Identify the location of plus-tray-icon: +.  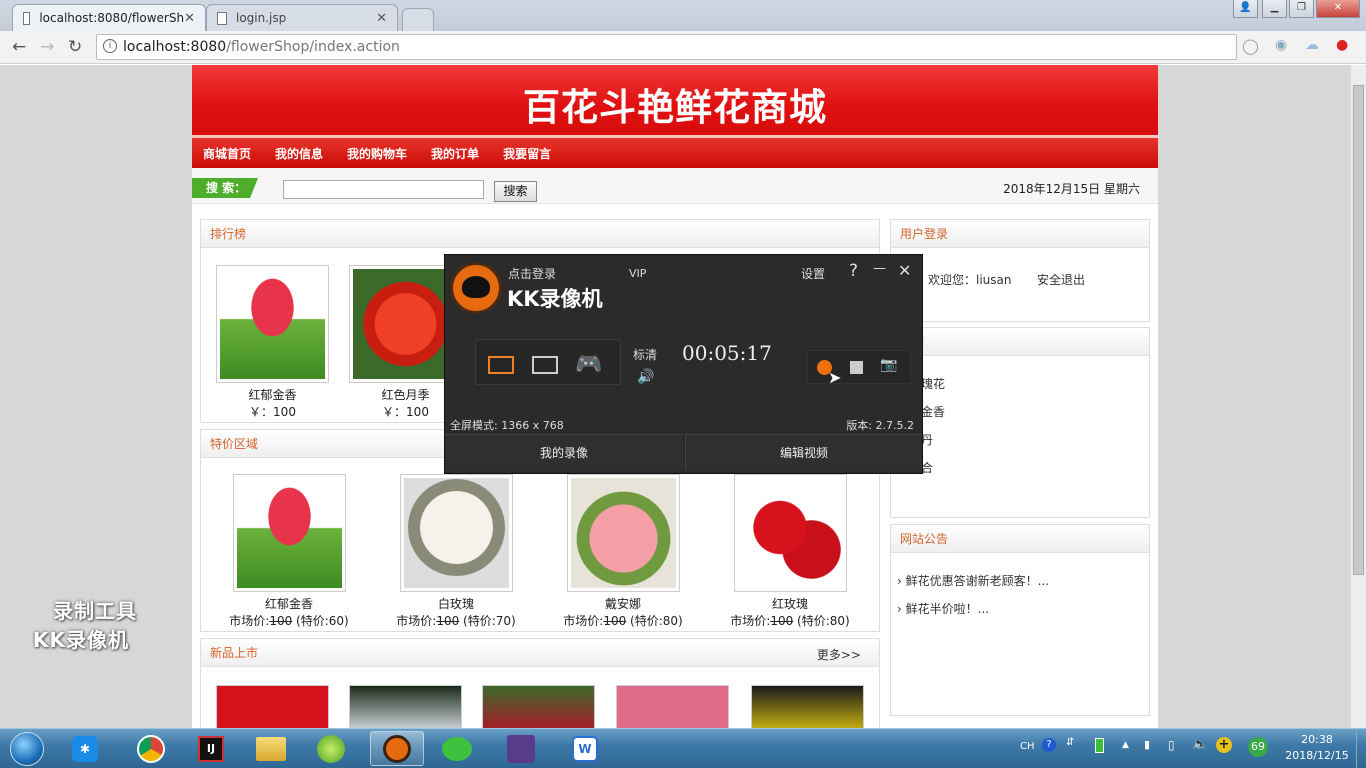
(1224, 745).